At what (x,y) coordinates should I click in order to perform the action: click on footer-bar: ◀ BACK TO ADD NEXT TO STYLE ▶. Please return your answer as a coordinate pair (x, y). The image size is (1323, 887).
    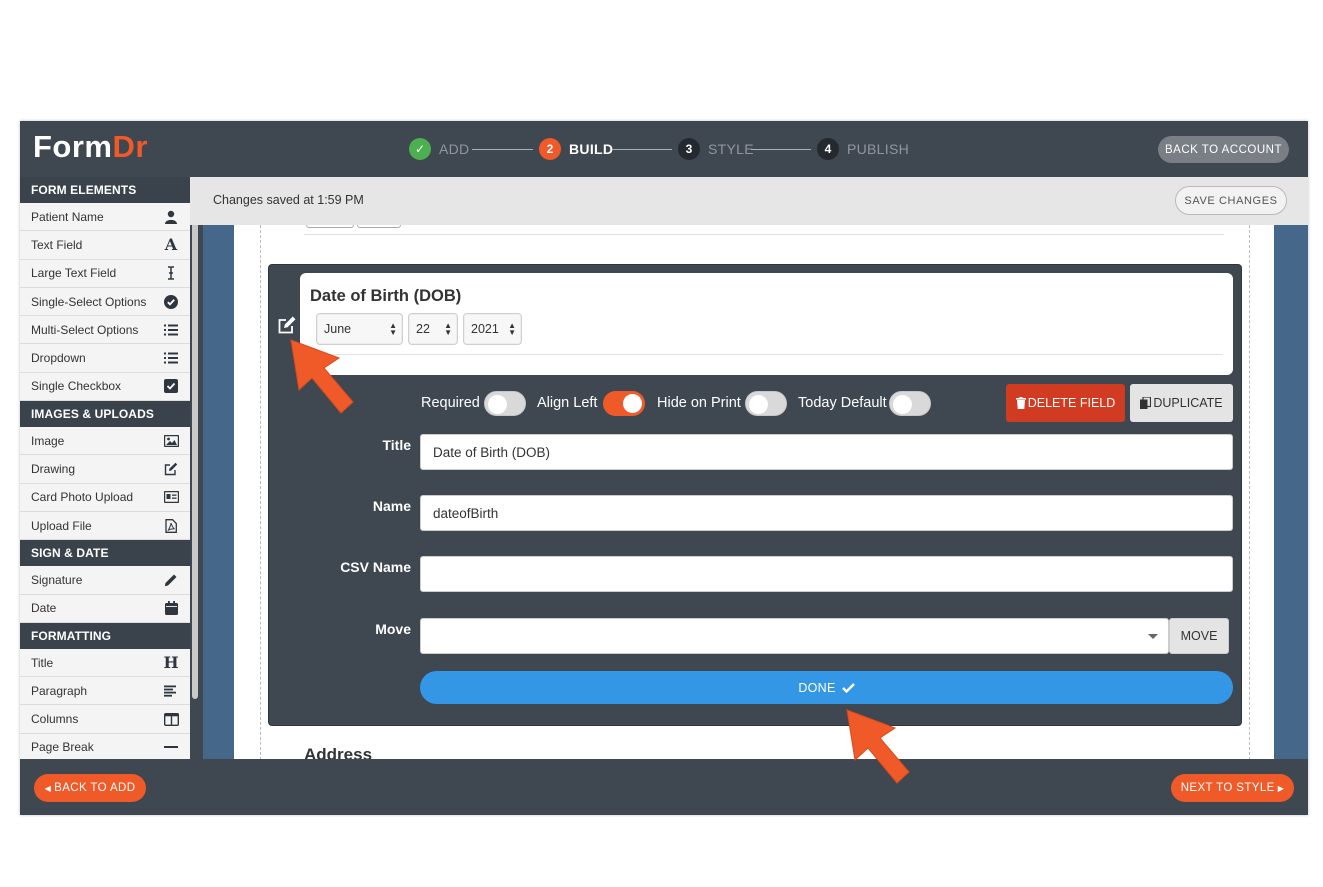
    Looking at the image, I should click on (664, 787).